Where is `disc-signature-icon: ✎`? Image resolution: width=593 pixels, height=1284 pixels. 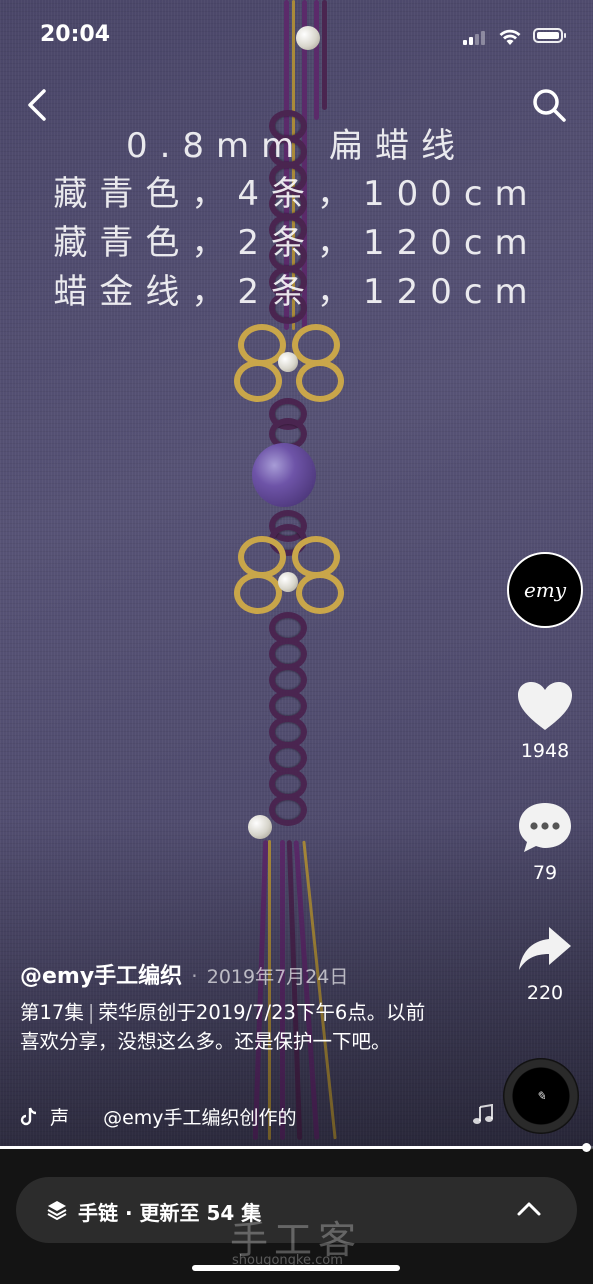
disc-signature-icon: ✎ is located at coordinates (541, 1096).